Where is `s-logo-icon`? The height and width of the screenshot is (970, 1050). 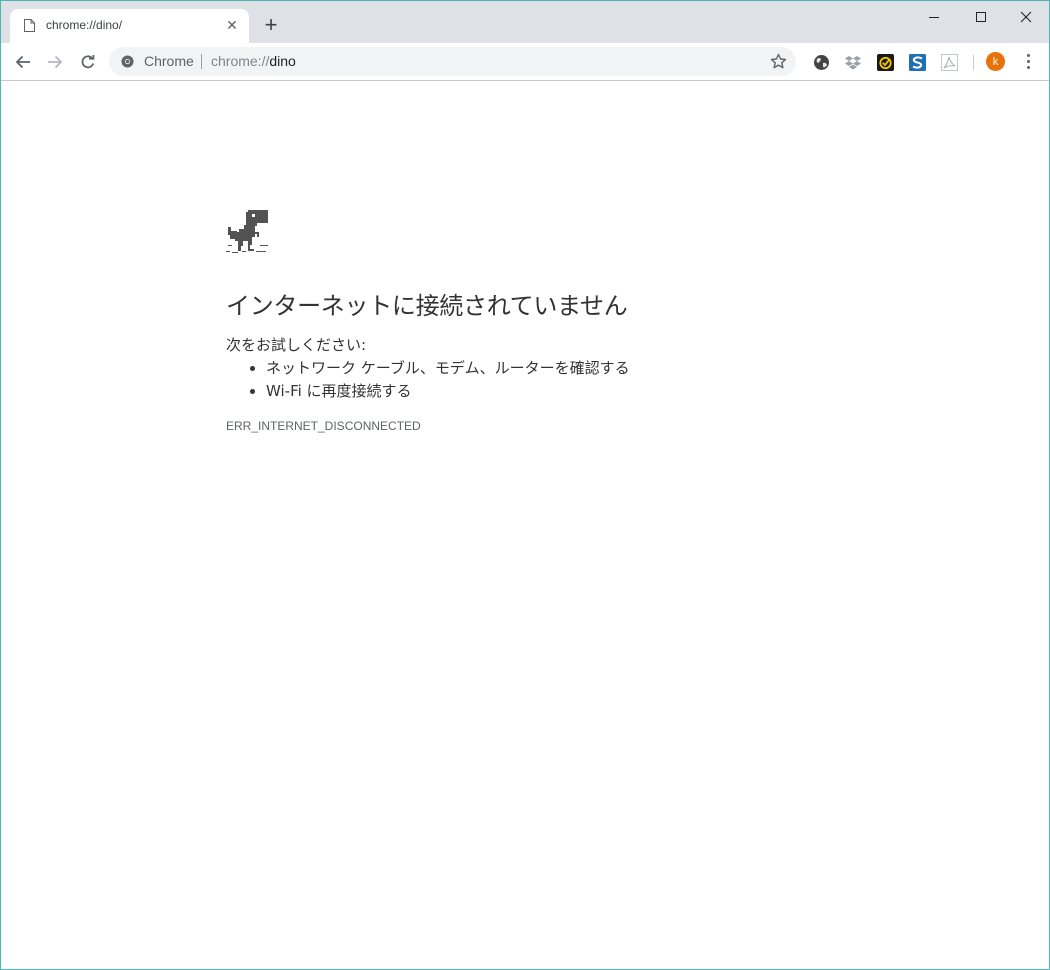 s-logo-icon is located at coordinates (917, 62).